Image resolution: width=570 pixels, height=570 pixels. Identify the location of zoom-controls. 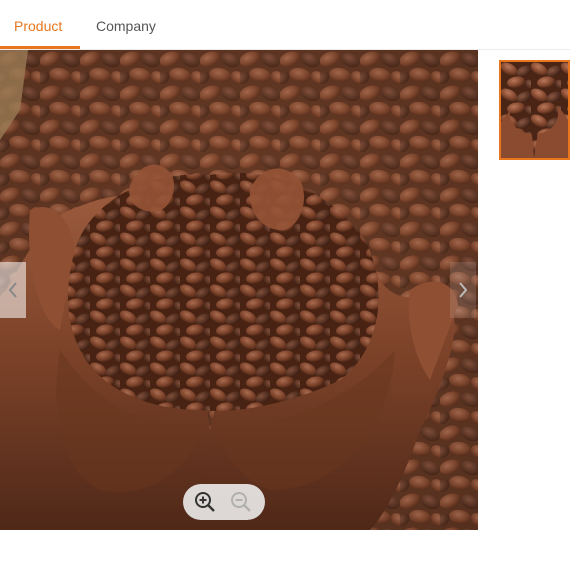
(224, 502).